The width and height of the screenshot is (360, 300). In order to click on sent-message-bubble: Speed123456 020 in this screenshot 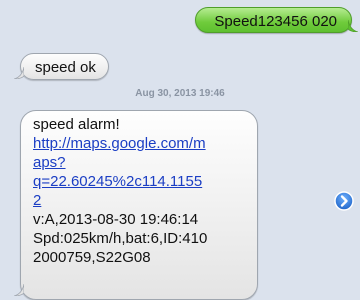, I will do `click(273, 20)`.